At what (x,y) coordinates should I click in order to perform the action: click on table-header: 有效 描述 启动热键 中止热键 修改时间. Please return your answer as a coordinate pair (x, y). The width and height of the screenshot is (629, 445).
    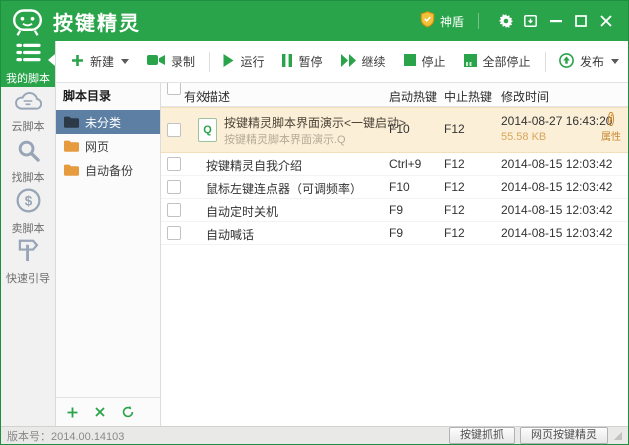
    Looking at the image, I should click on (394, 95).